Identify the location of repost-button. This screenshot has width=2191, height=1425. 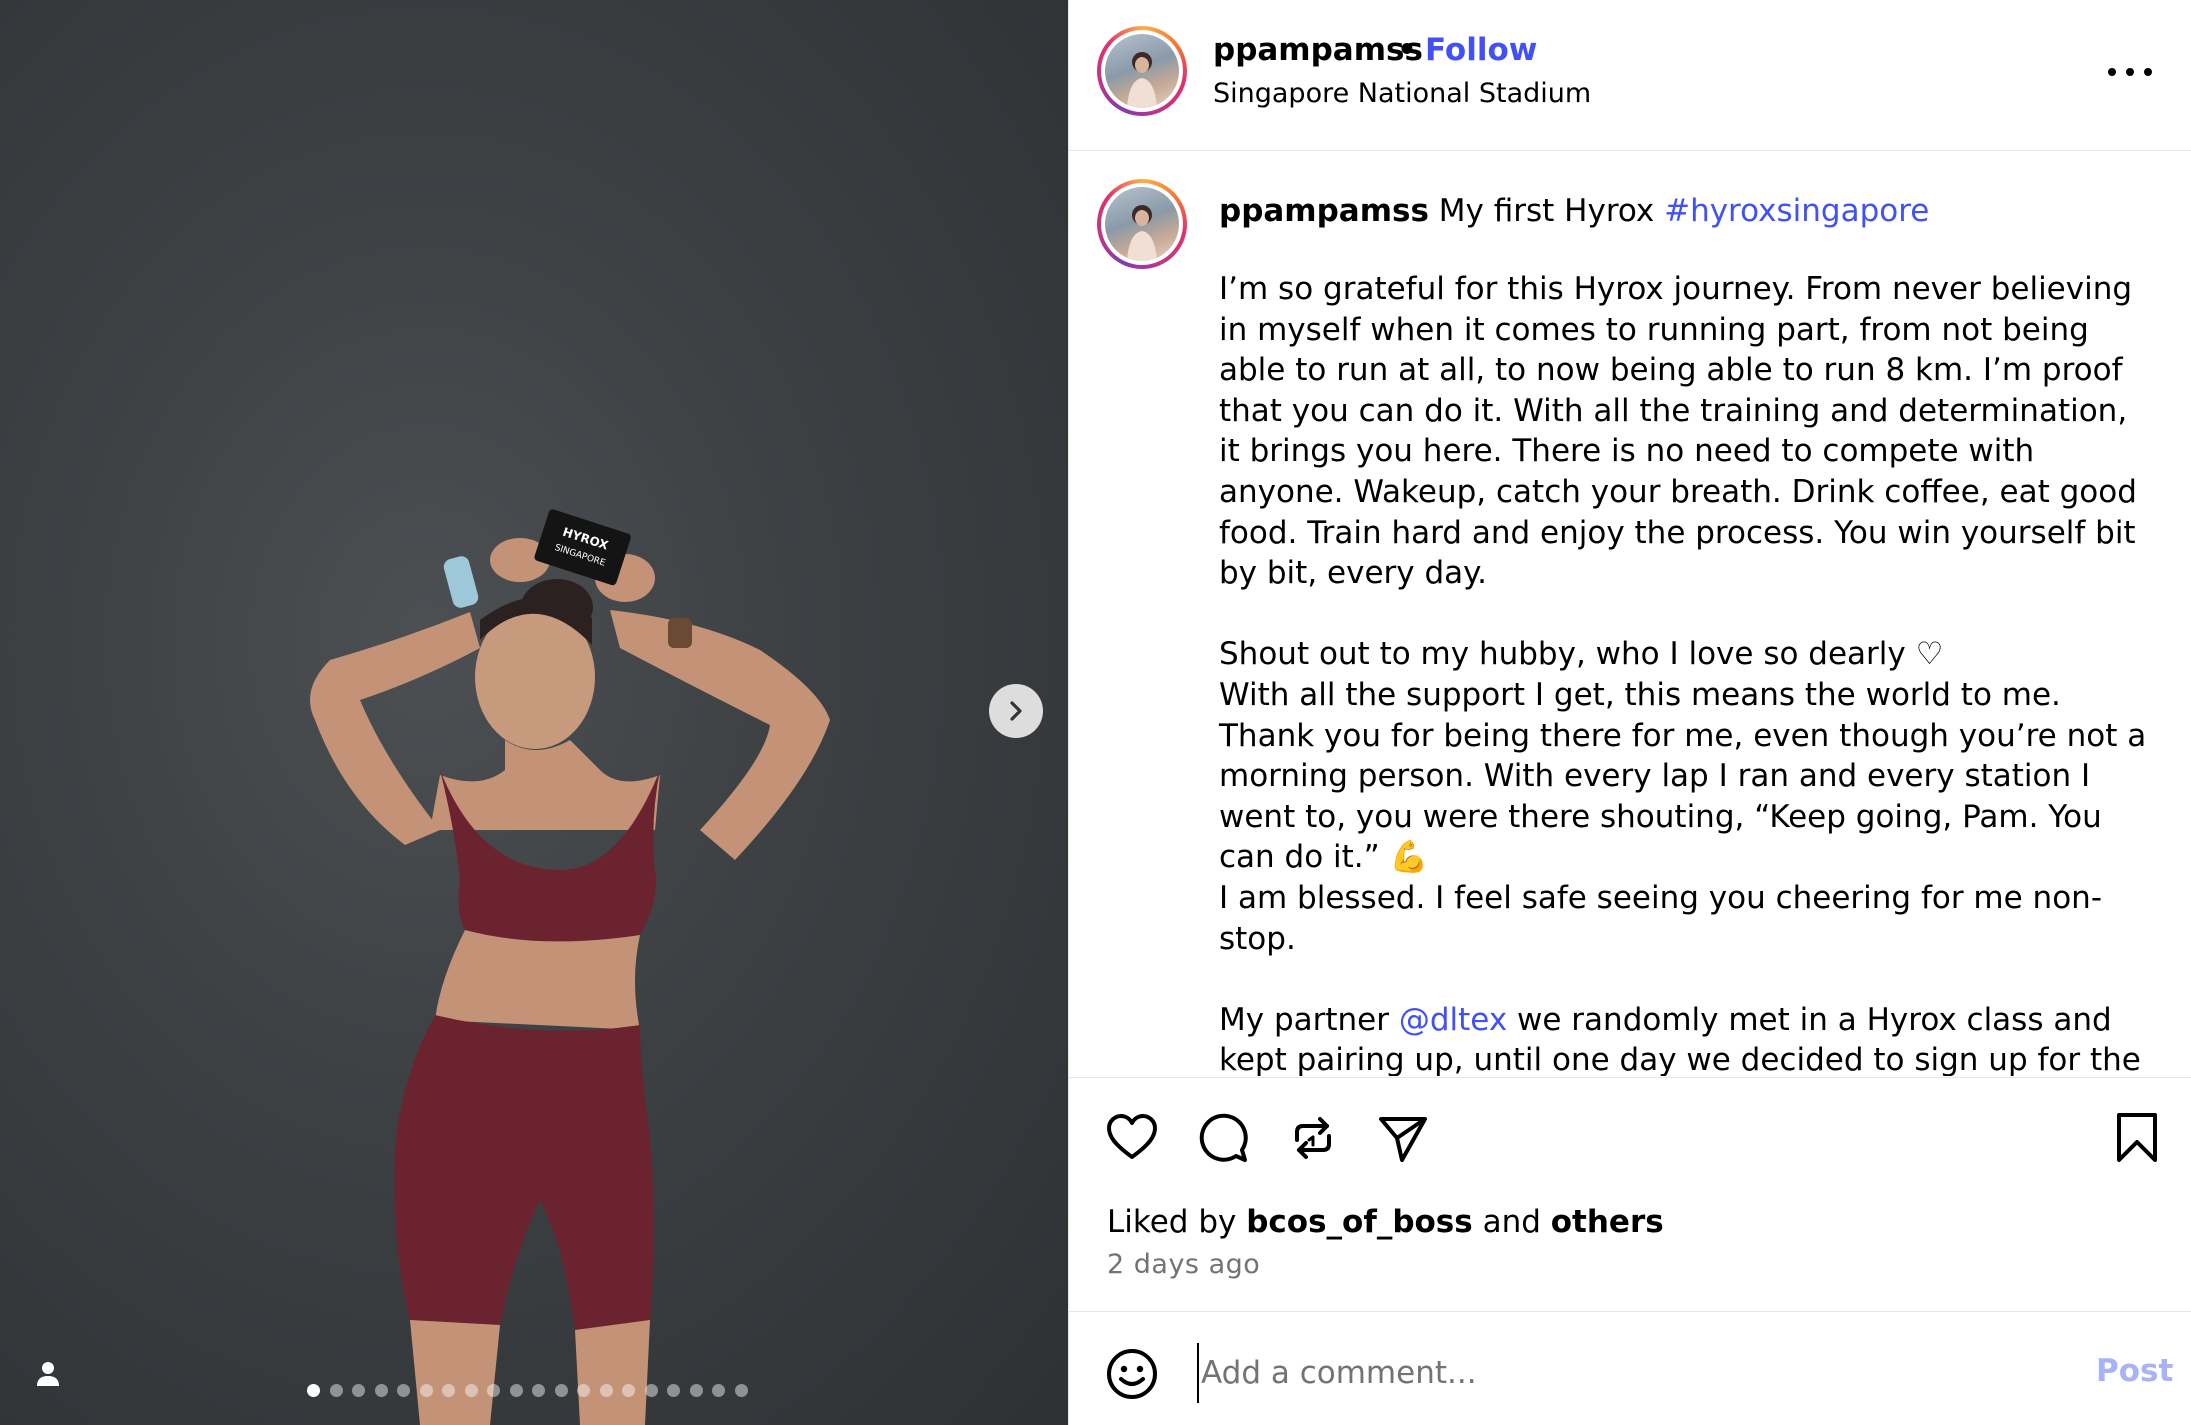
(1313, 1138).